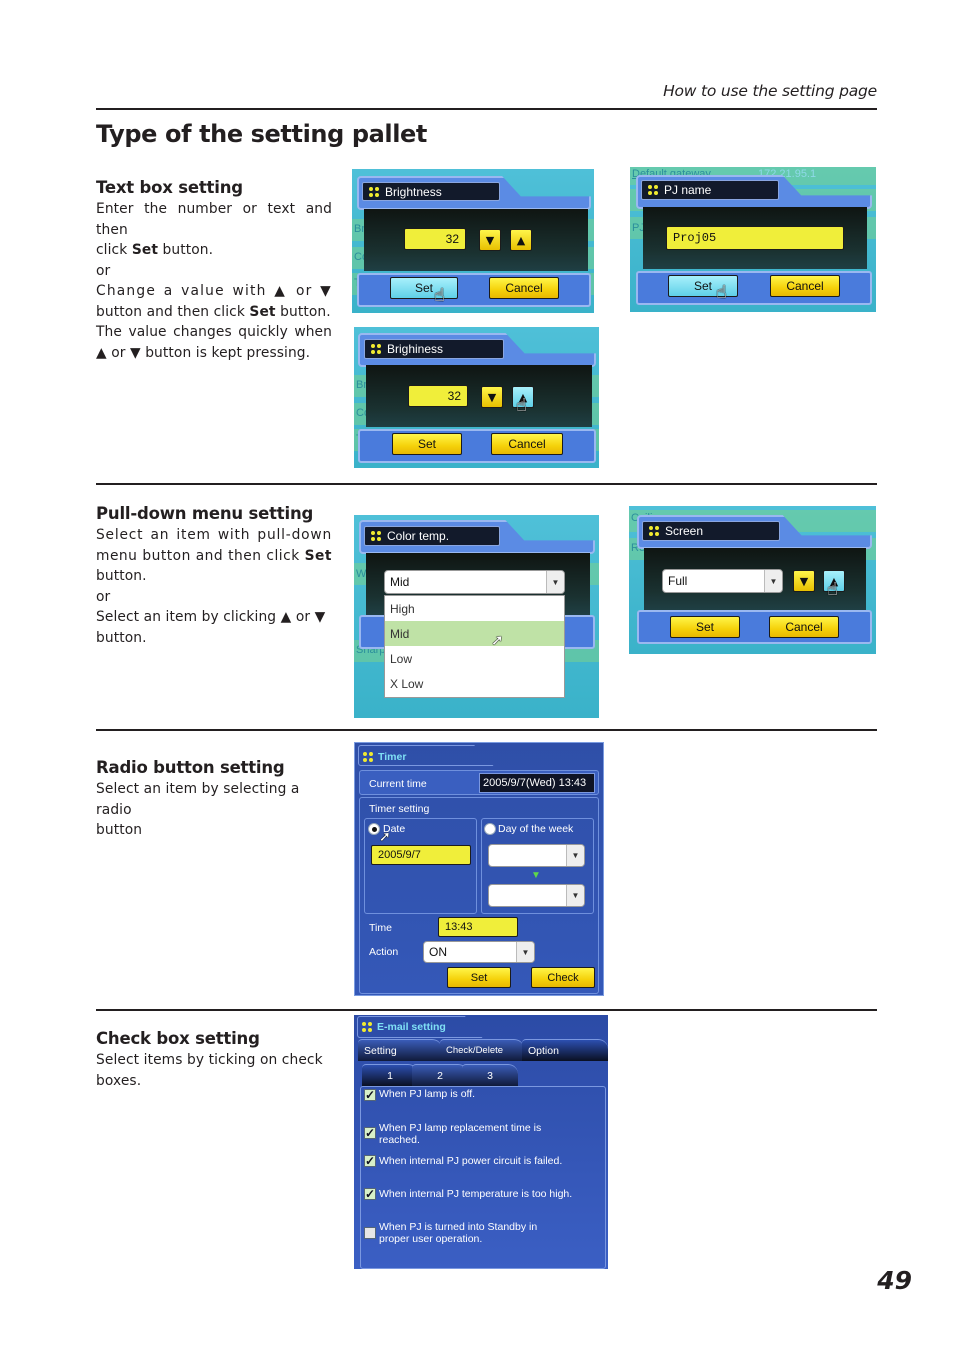 This screenshot has height=1350, width=954. Describe the element at coordinates (474, 582) in the screenshot. I see `color-temp-select: Mid ▼` at that location.